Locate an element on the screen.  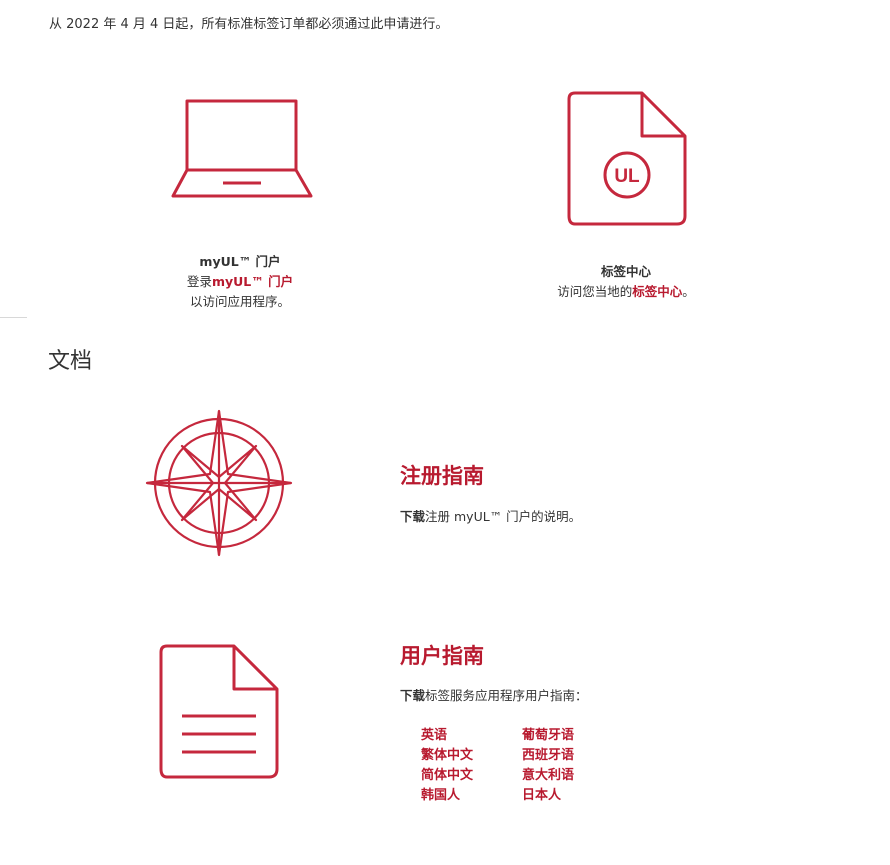
compass-icon is located at coordinates (219, 483).